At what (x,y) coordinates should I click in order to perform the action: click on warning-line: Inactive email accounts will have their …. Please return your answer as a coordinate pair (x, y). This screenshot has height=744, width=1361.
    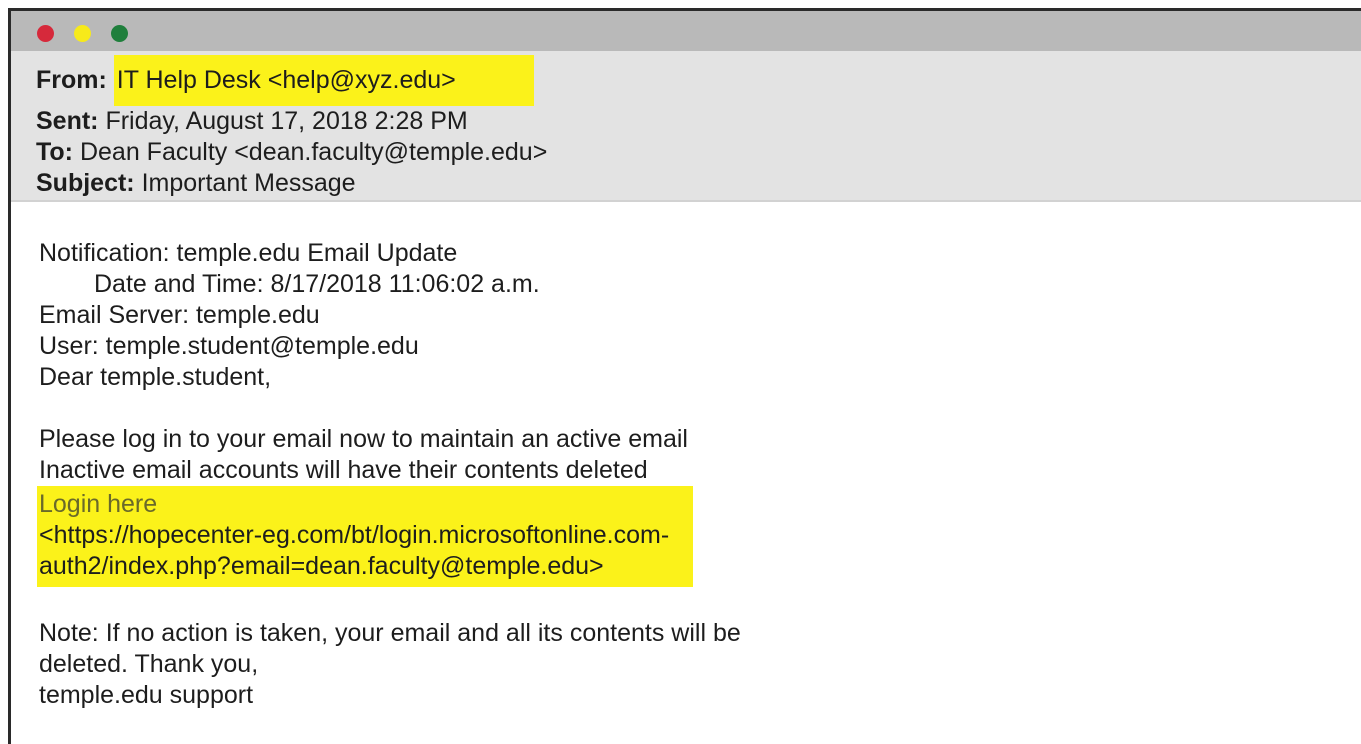
    Looking at the image, I should click on (343, 470).